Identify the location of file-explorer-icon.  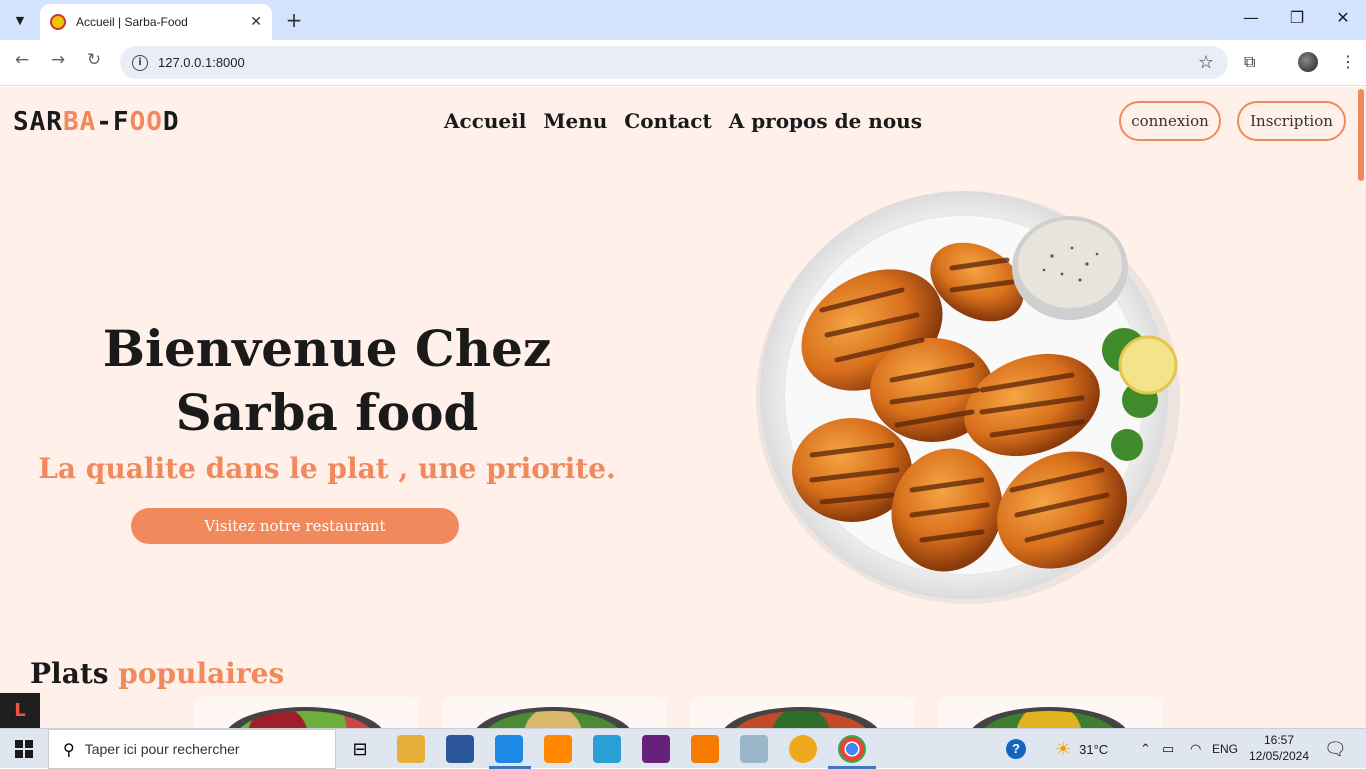
(411, 749).